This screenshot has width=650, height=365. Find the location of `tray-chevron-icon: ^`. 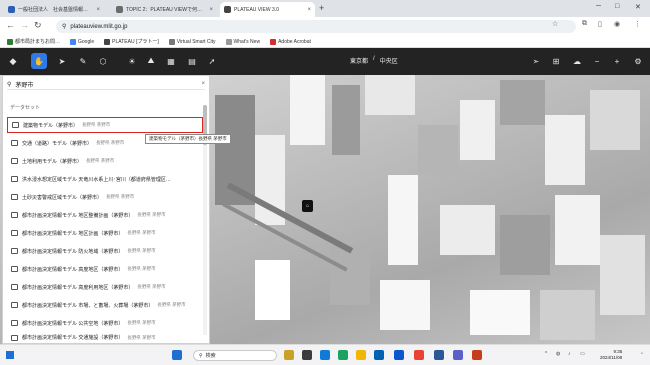

tray-chevron-icon: ^ is located at coordinates (546, 354).